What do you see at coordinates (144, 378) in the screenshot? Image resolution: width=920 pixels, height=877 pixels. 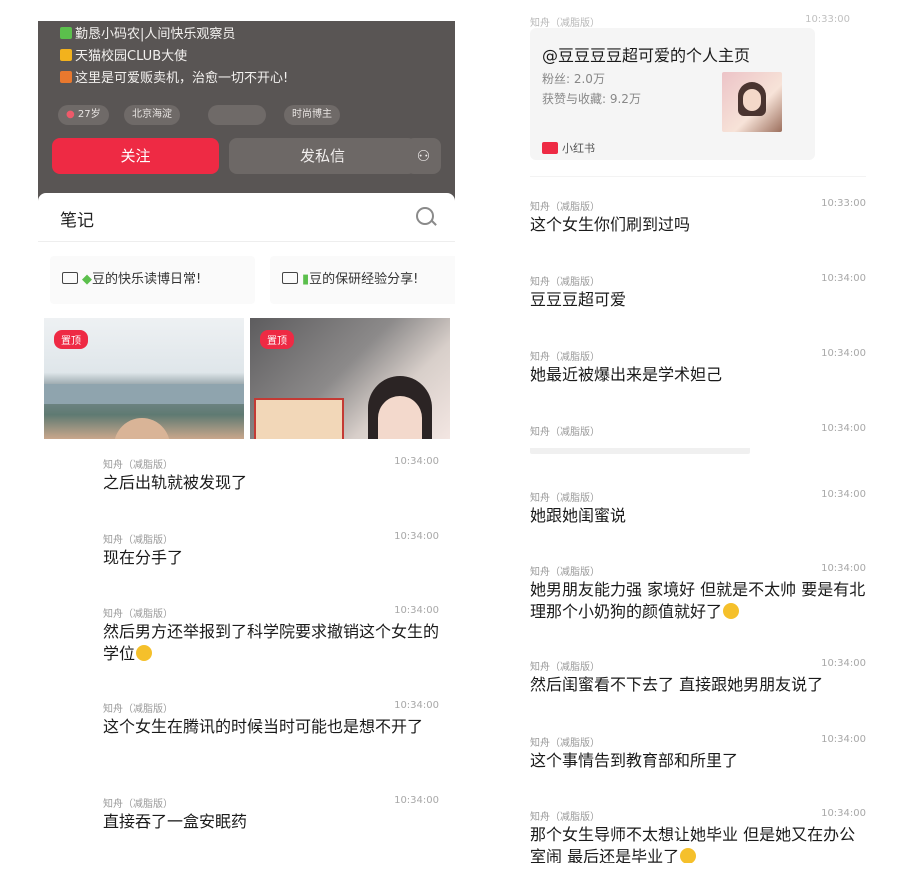 I see `note-thumbnail-1: 置顶` at bounding box center [144, 378].